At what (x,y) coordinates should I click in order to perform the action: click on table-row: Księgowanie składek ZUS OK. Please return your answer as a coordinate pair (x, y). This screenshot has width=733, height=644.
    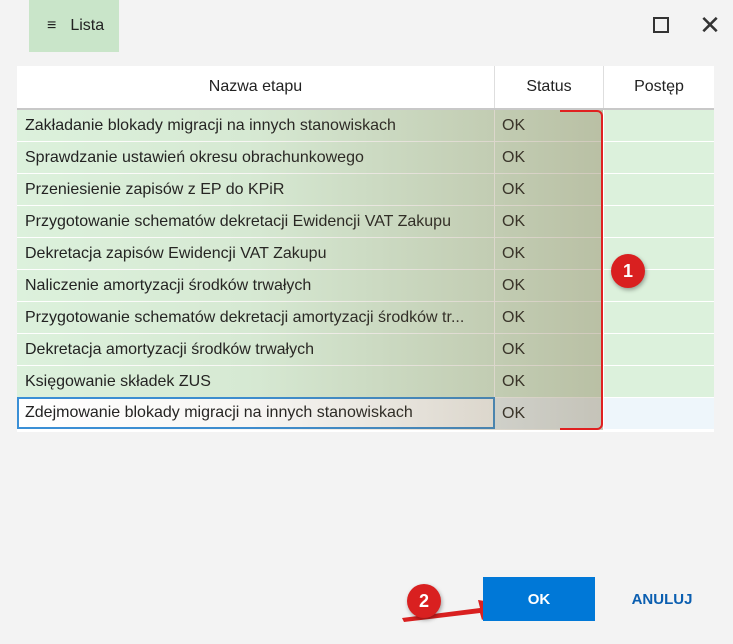
    Looking at the image, I should click on (365, 382).